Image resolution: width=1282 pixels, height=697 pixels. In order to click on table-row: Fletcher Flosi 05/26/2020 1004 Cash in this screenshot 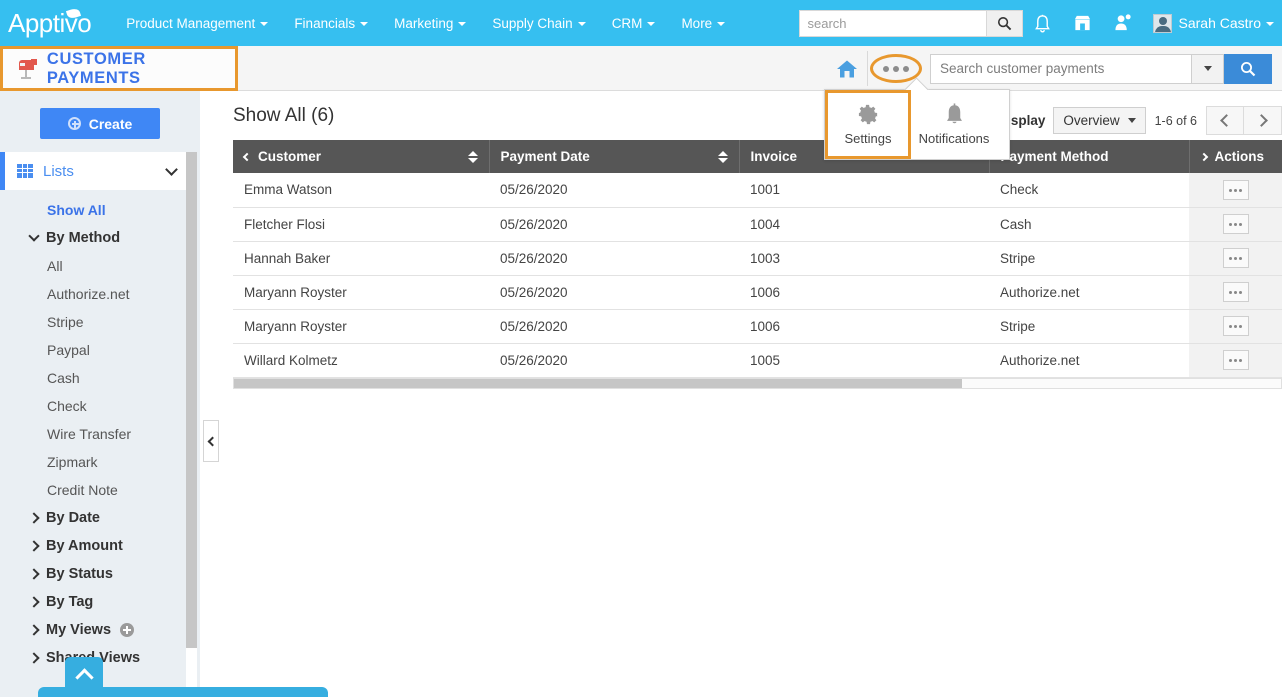, I will do `click(757, 224)`.